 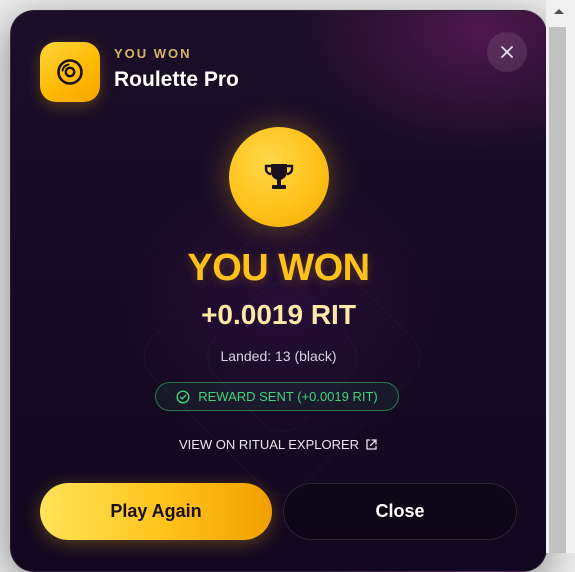 What do you see at coordinates (183, 396) in the screenshot?
I see `check-circle-icon` at bounding box center [183, 396].